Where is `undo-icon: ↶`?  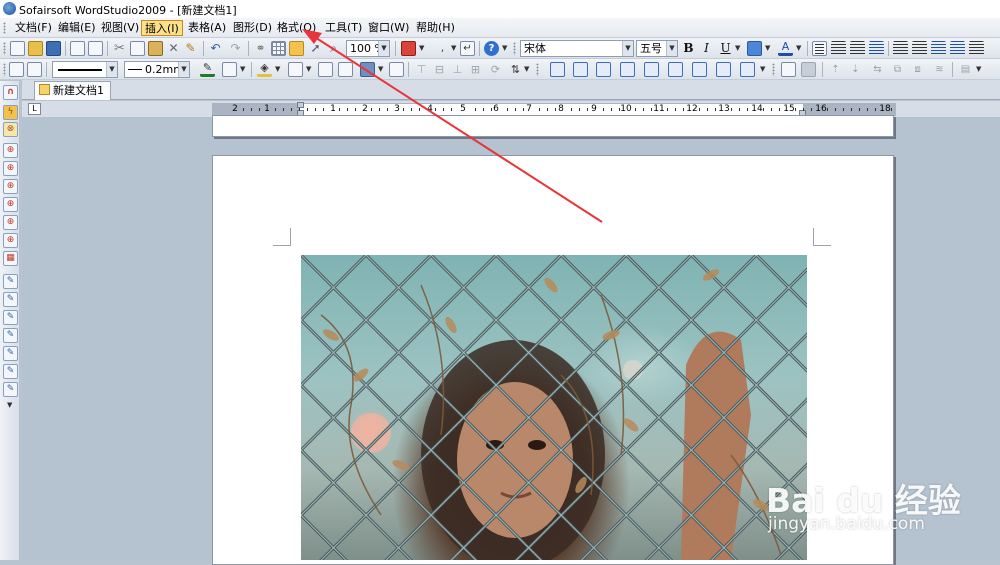 undo-icon: ↶ is located at coordinates (215, 48).